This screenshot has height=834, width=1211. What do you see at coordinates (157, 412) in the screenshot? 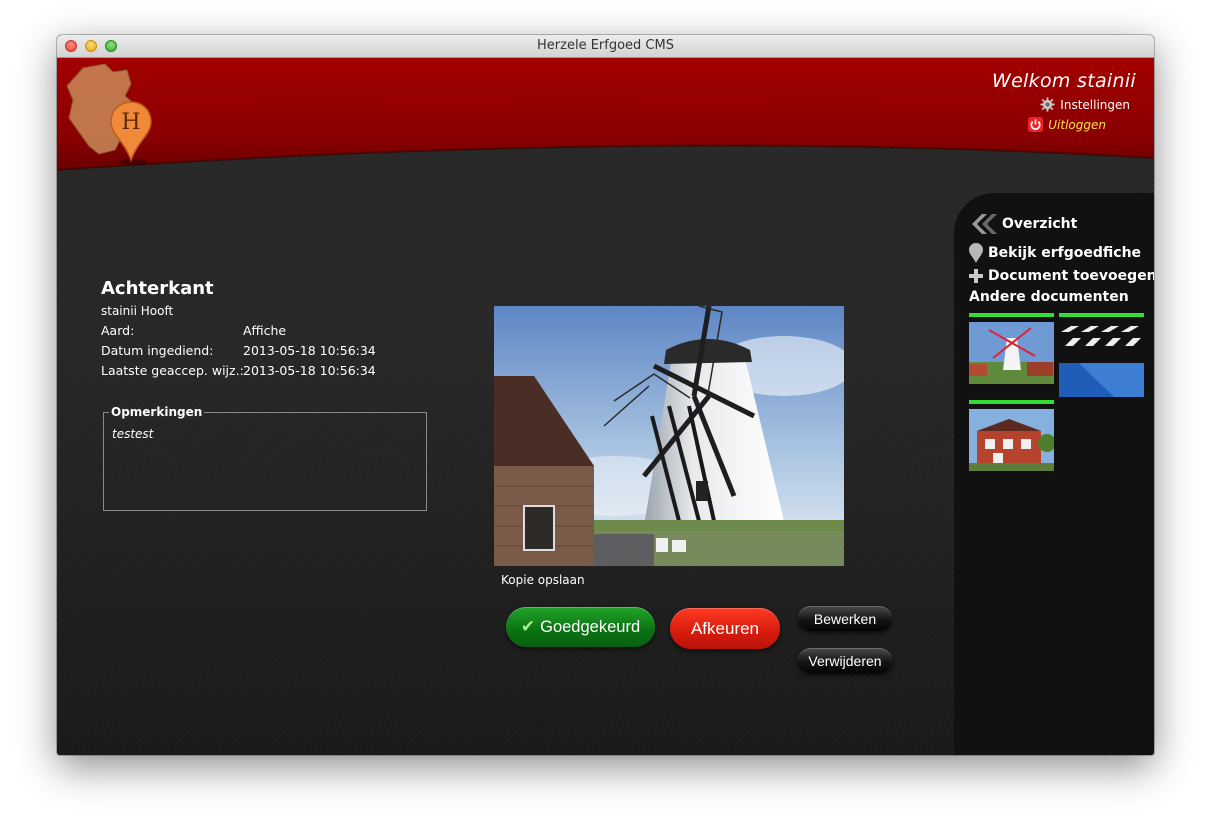
I see `remarks-label: Opmerkingen` at bounding box center [157, 412].